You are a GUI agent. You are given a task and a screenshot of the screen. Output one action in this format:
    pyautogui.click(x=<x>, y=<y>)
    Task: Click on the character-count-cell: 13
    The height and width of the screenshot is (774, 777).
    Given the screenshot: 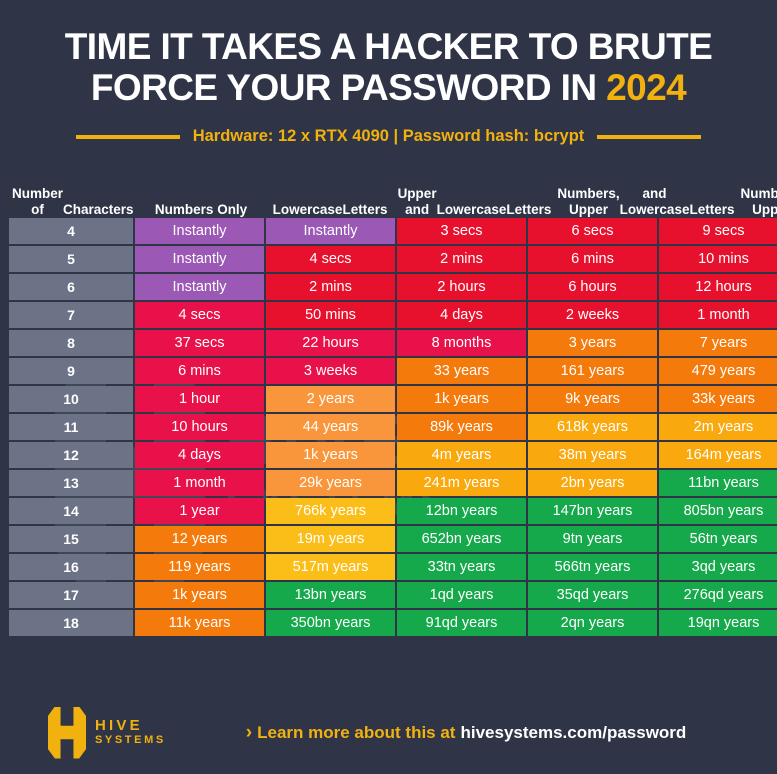 What is the action you would take?
    pyautogui.click(x=71, y=483)
    